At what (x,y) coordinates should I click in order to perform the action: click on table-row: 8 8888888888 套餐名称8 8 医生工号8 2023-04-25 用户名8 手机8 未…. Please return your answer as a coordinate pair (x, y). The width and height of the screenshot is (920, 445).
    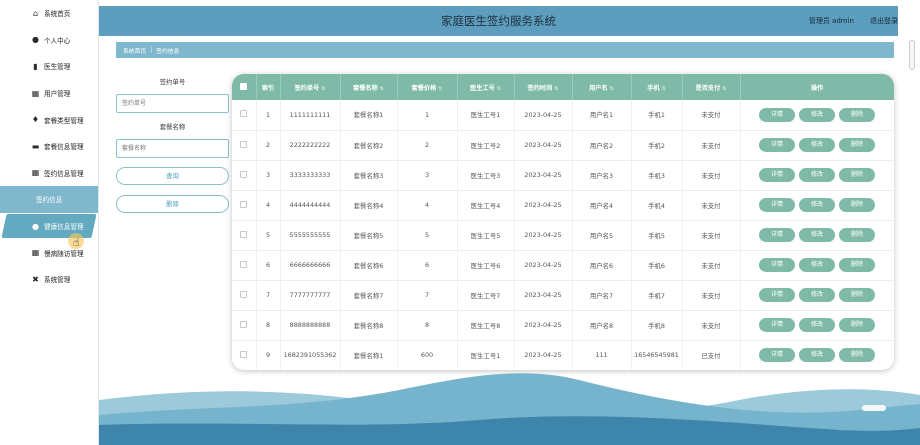
    Looking at the image, I should click on (563, 325).